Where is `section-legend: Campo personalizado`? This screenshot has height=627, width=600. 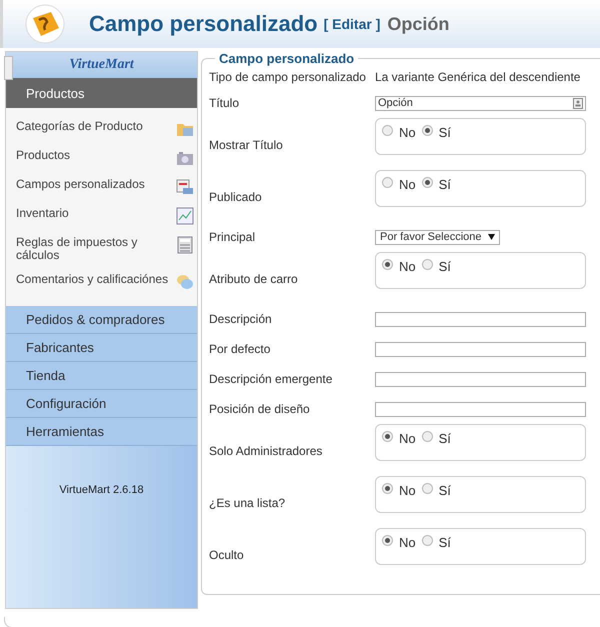
section-legend: Campo personalizado is located at coordinates (286, 58).